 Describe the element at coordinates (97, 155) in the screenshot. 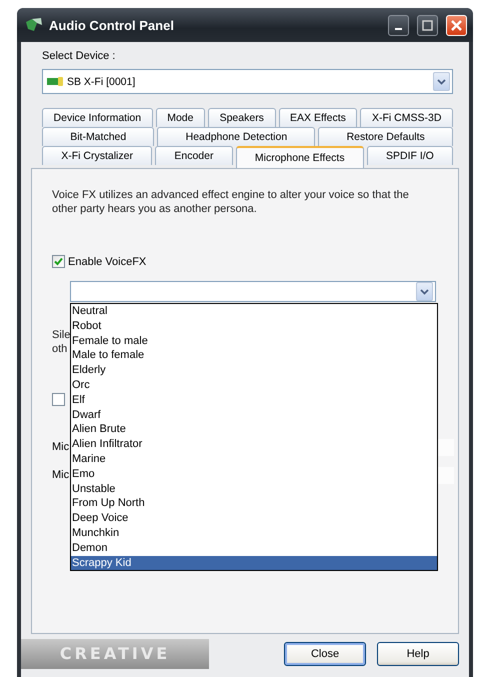

I see `tab: X-Fi Crystalizer` at that location.